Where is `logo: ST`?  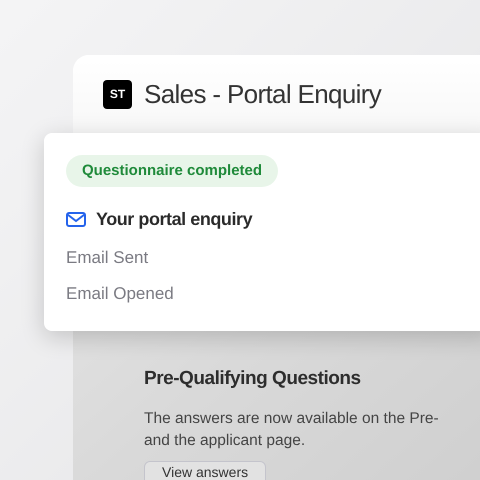 logo: ST is located at coordinates (117, 94).